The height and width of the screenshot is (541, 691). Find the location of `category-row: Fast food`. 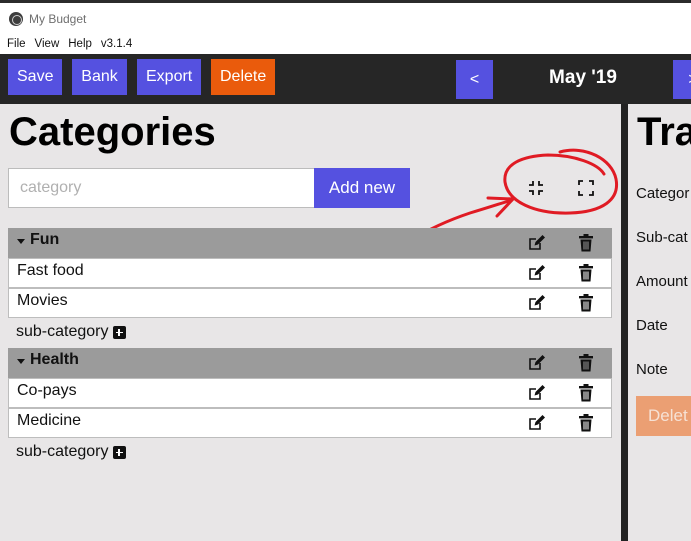

category-row: Fast food is located at coordinates (310, 273).